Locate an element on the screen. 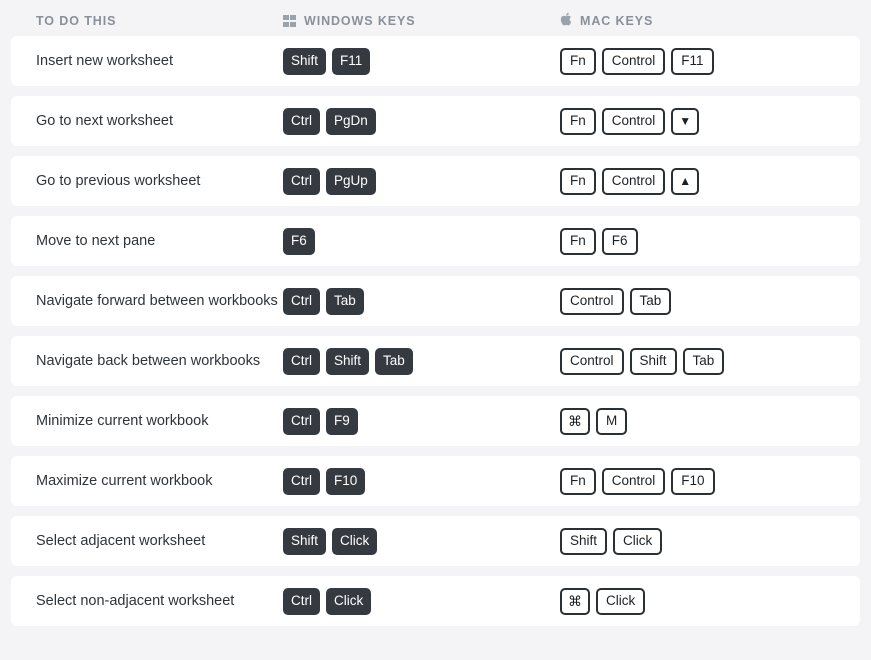 Image resolution: width=871 pixels, height=660 pixels. mac-keys-cell: Control Tab is located at coordinates (710, 301).